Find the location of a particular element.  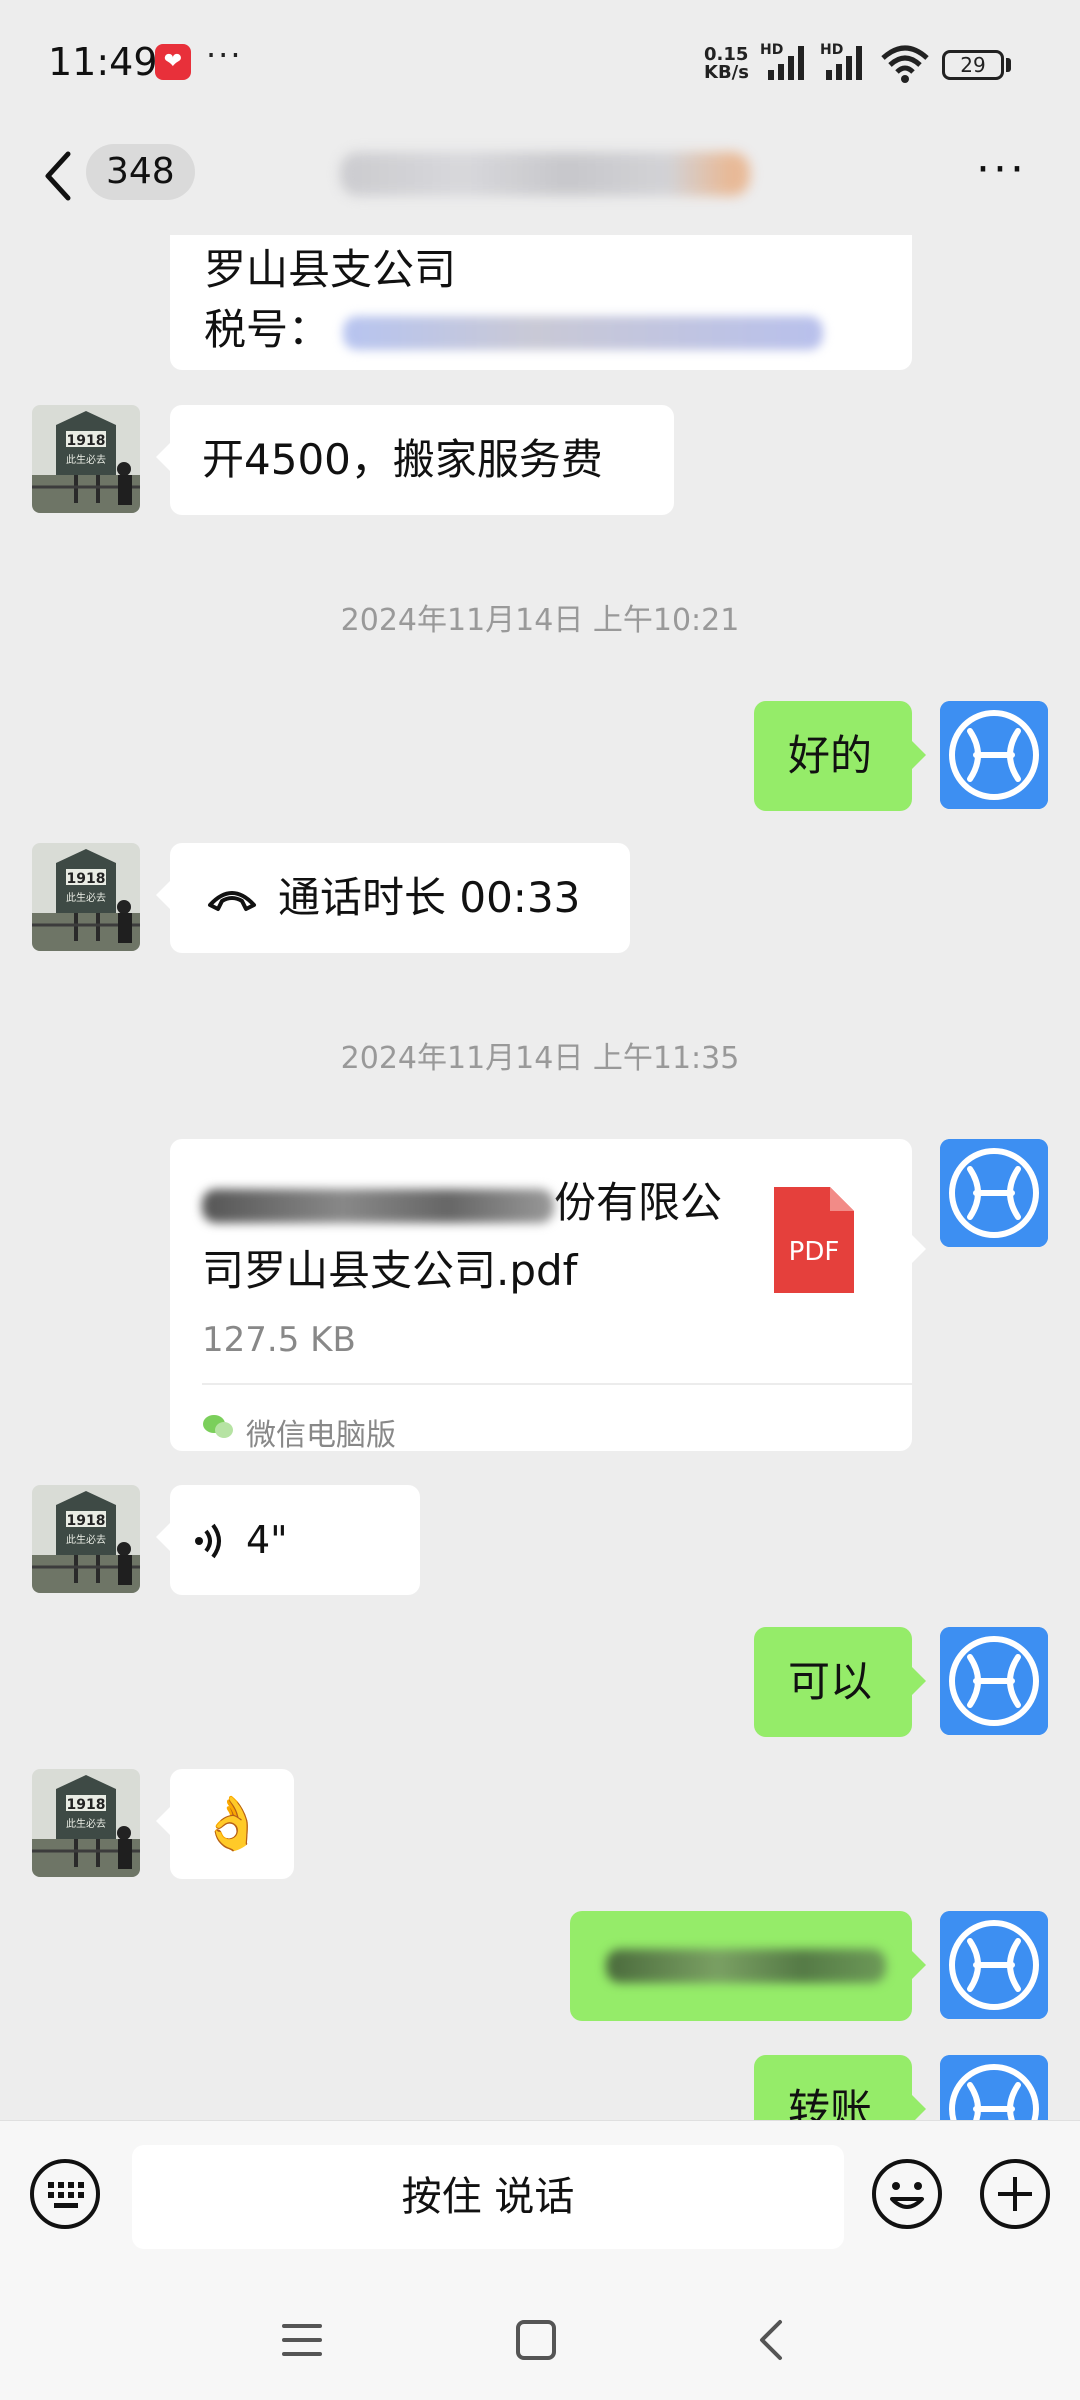

card-line-tax-number: 税号： is located at coordinates (554, 330).